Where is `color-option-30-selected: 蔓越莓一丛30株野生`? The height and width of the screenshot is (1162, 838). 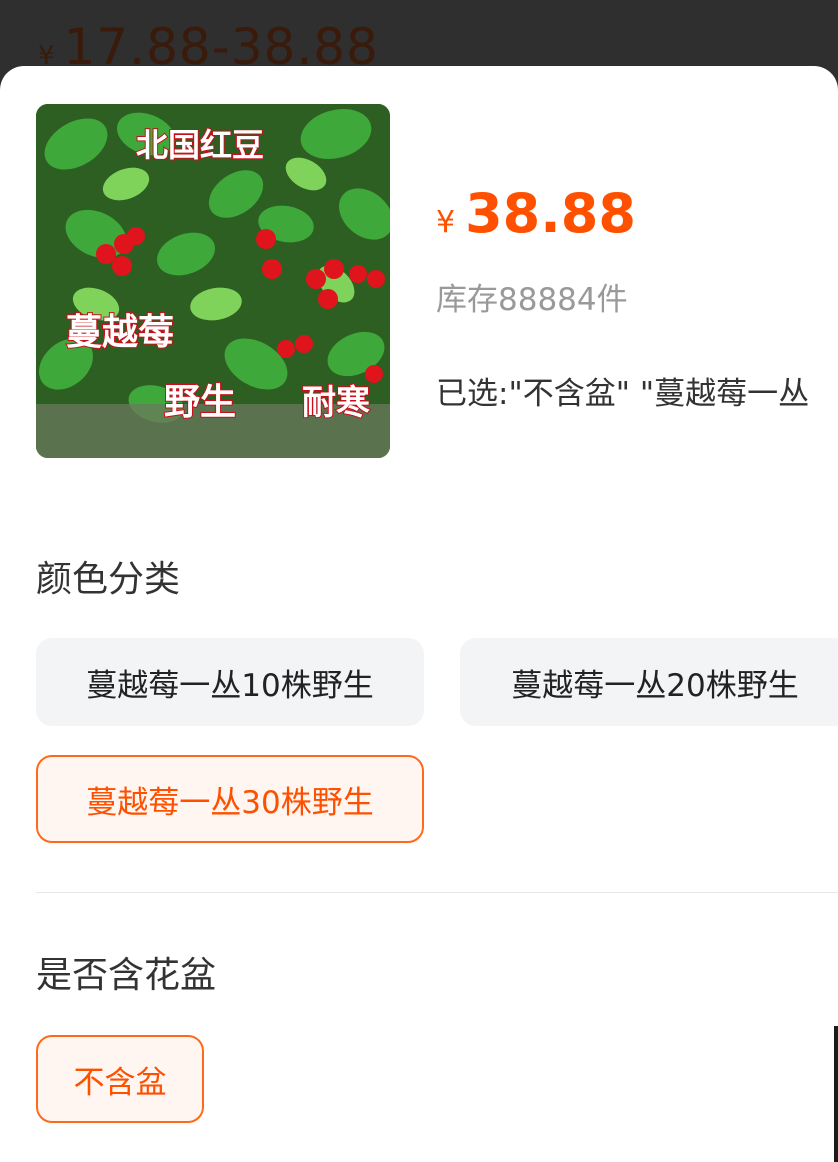
color-option-30-selected: 蔓越莓一丛30株野生 is located at coordinates (230, 799).